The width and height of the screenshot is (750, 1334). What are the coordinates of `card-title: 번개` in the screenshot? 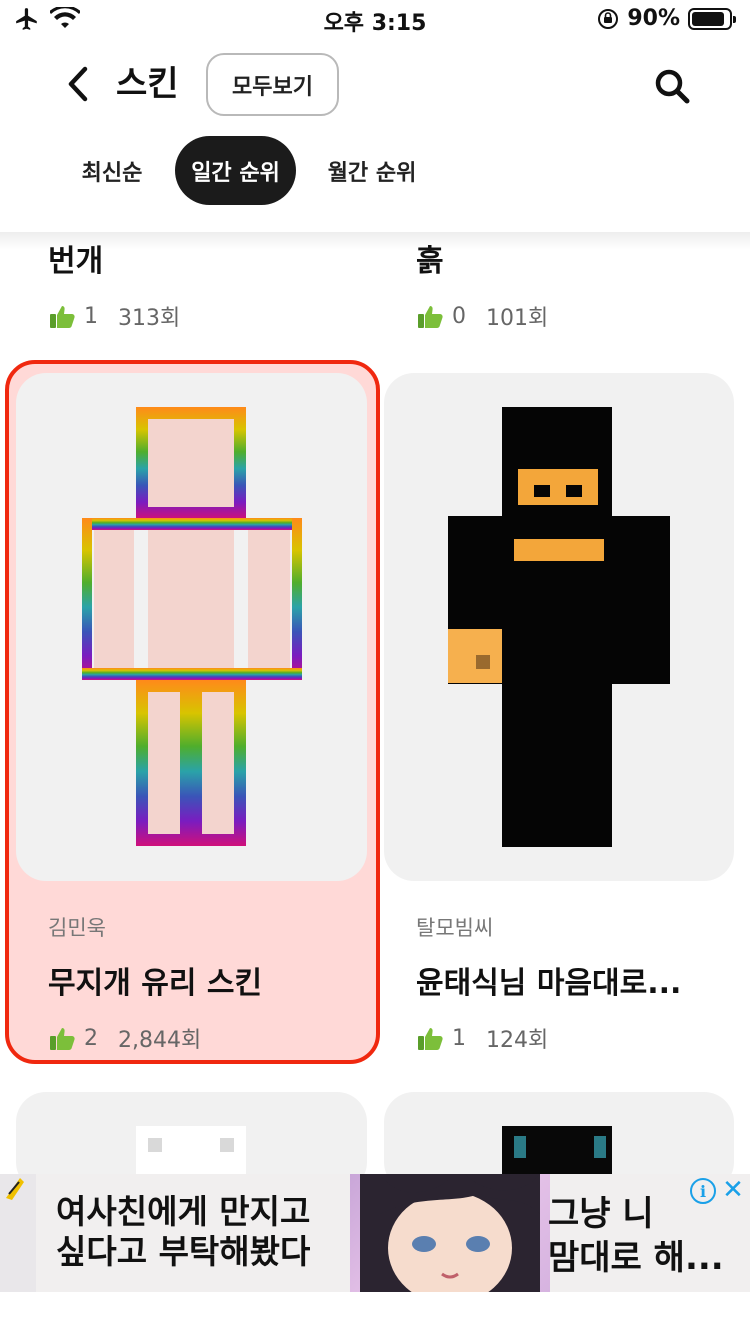 It's located at (76, 261).